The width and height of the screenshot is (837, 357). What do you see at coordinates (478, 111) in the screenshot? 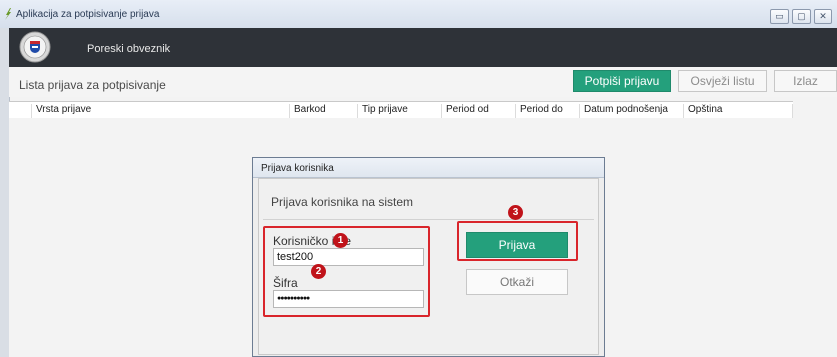
I see `column-header: Period od` at bounding box center [478, 111].